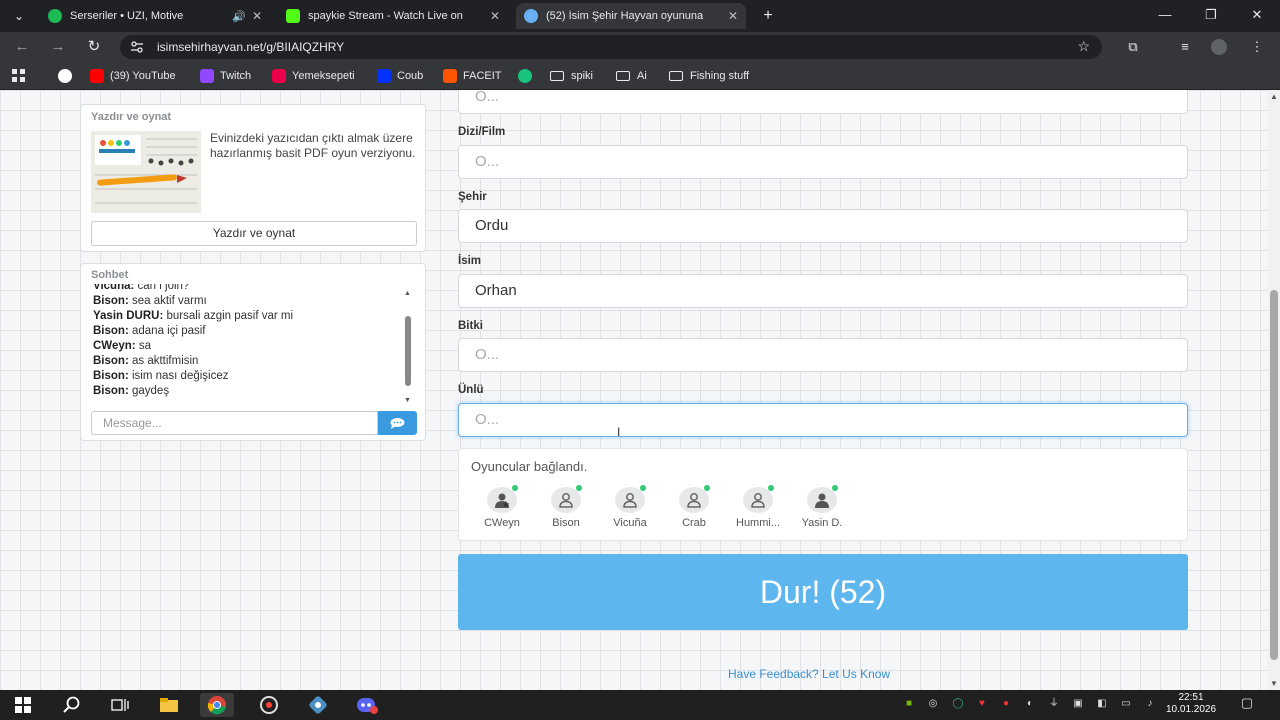 This screenshot has width=1280, height=720. I want to click on bookmark-folder-spiki: spiki, so click(571, 76).